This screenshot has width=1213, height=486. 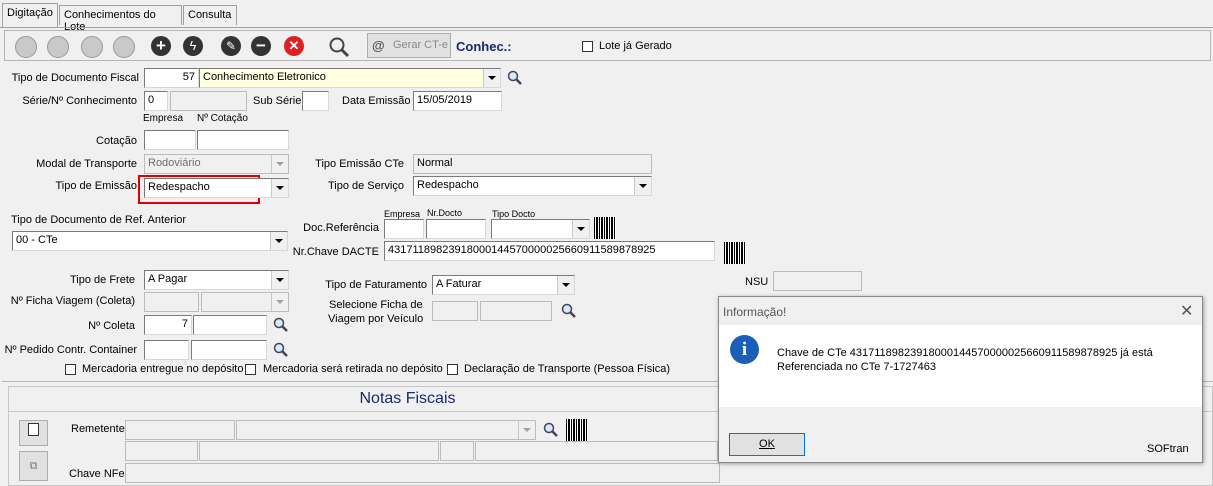 I want to click on copy-document-button: ⧉, so click(x=33, y=466).